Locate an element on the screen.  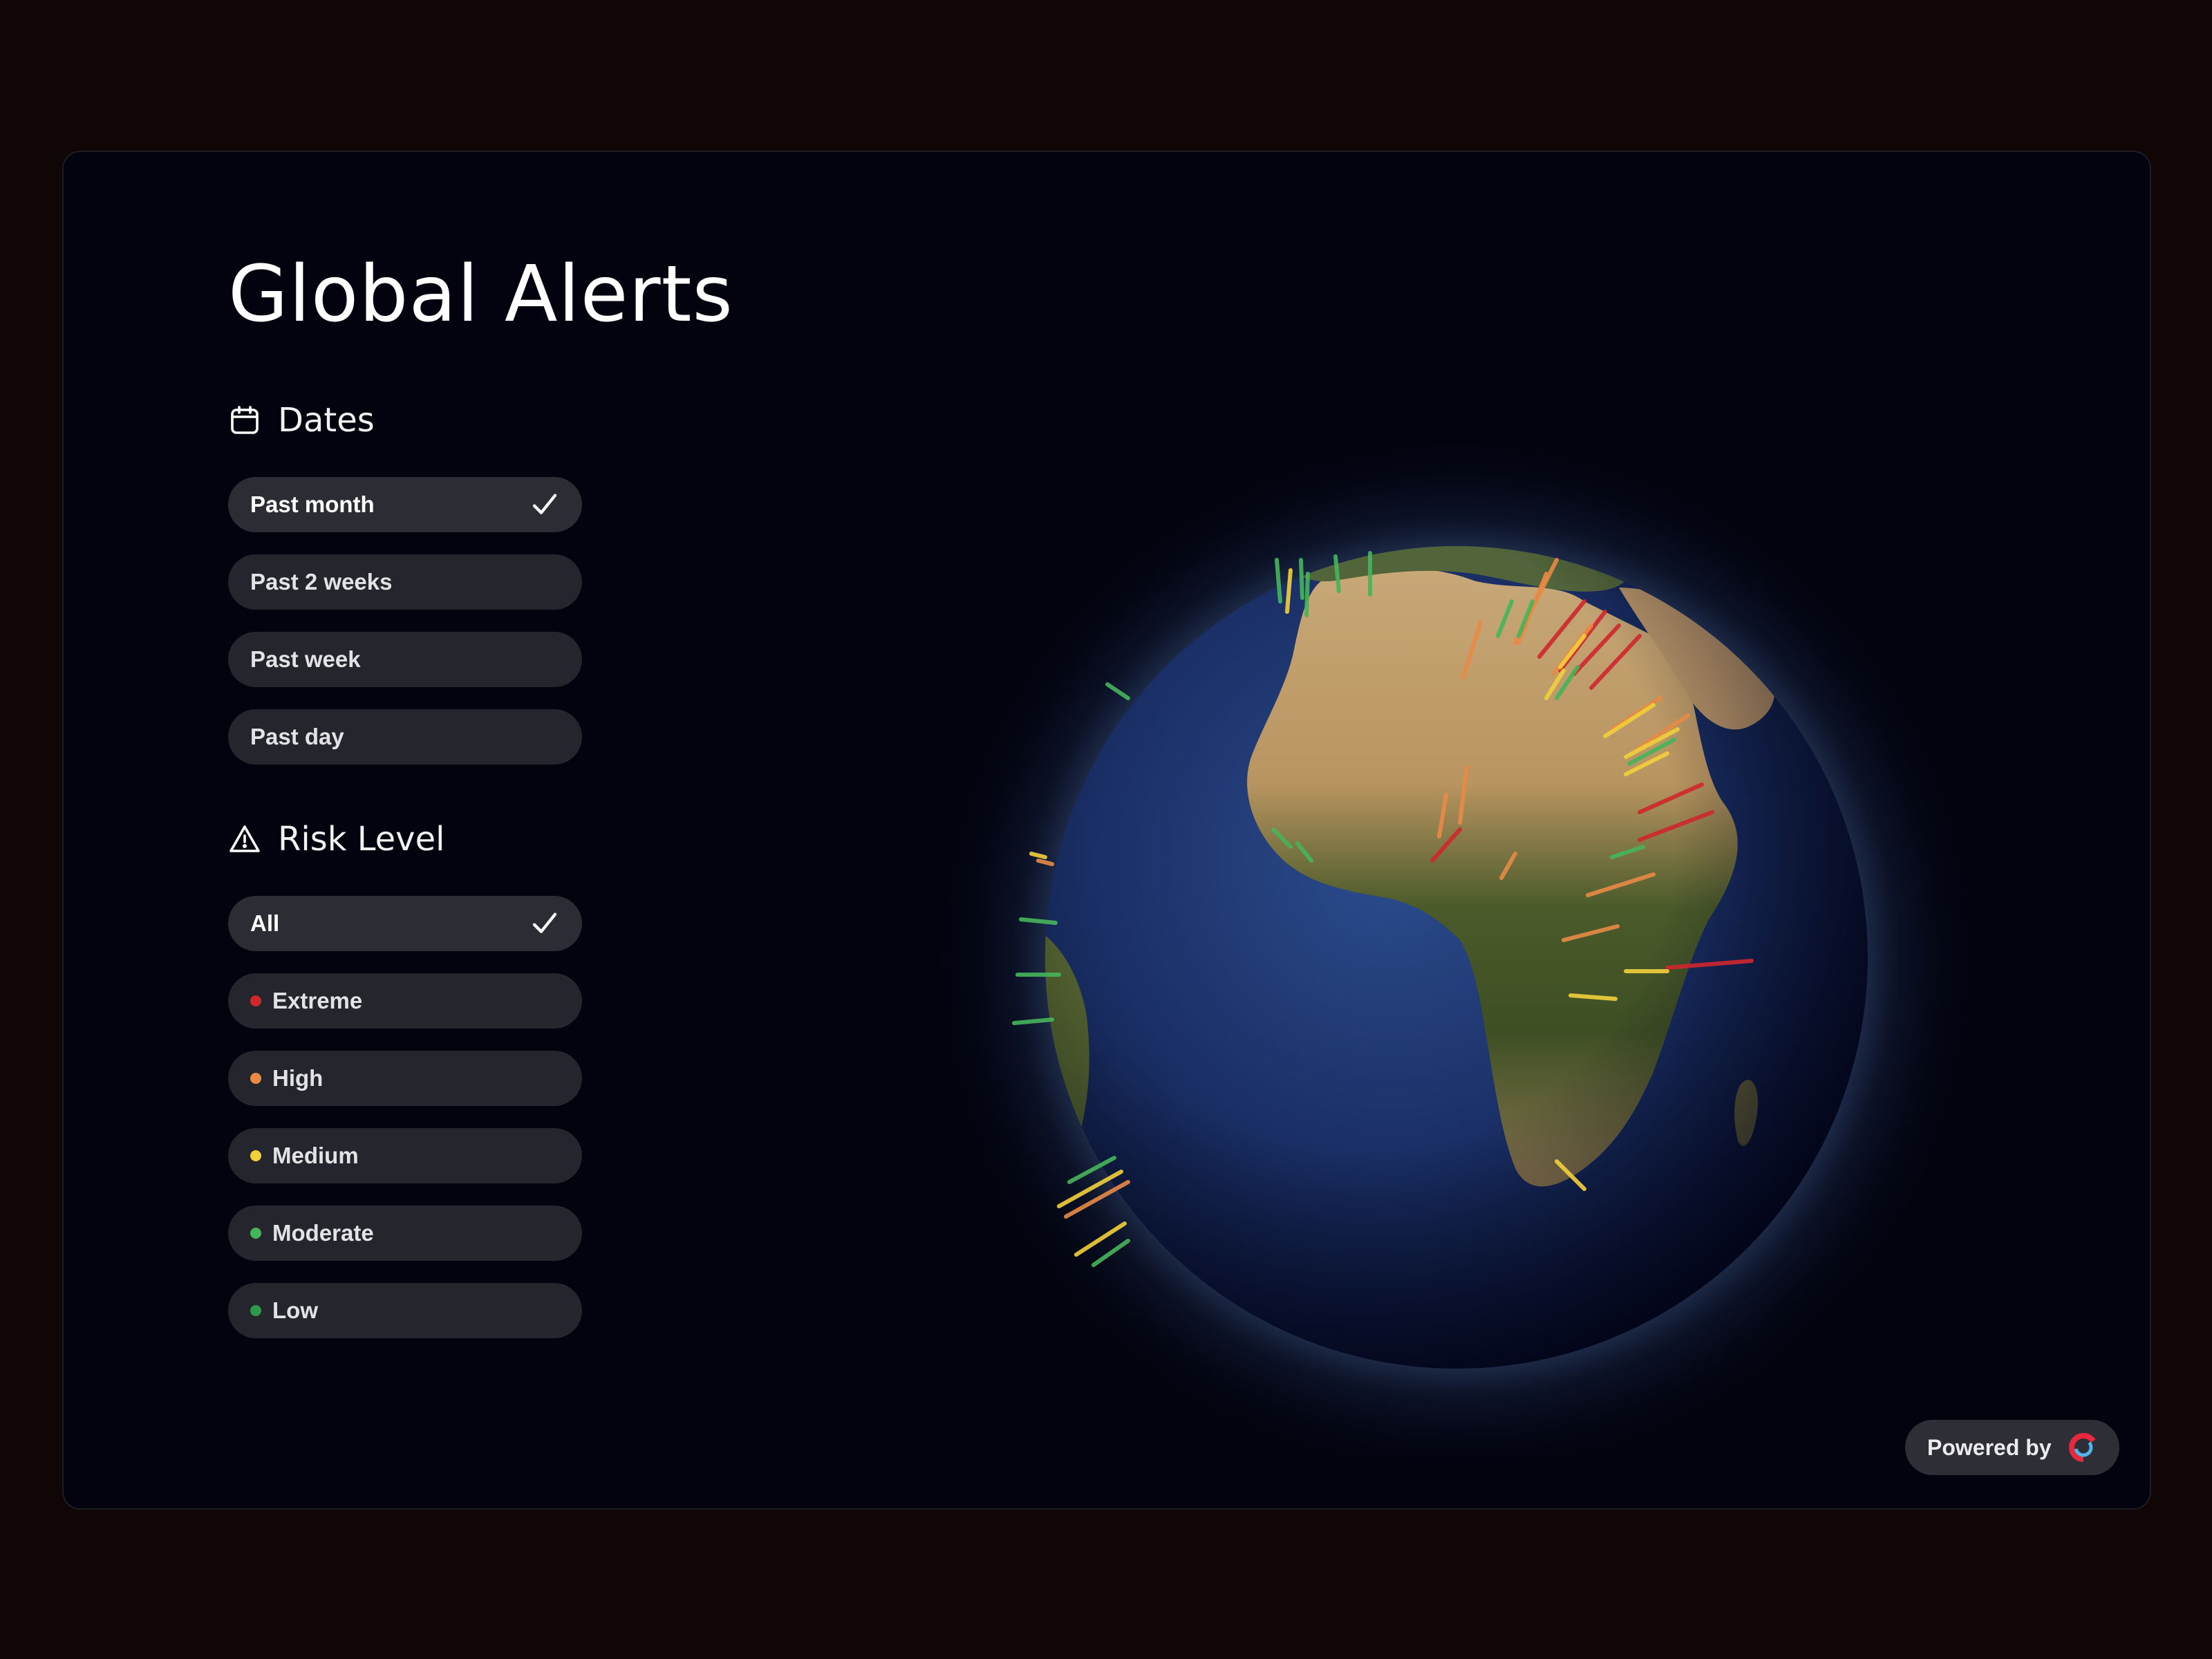
date-option-label: Past week is located at coordinates (306, 659).